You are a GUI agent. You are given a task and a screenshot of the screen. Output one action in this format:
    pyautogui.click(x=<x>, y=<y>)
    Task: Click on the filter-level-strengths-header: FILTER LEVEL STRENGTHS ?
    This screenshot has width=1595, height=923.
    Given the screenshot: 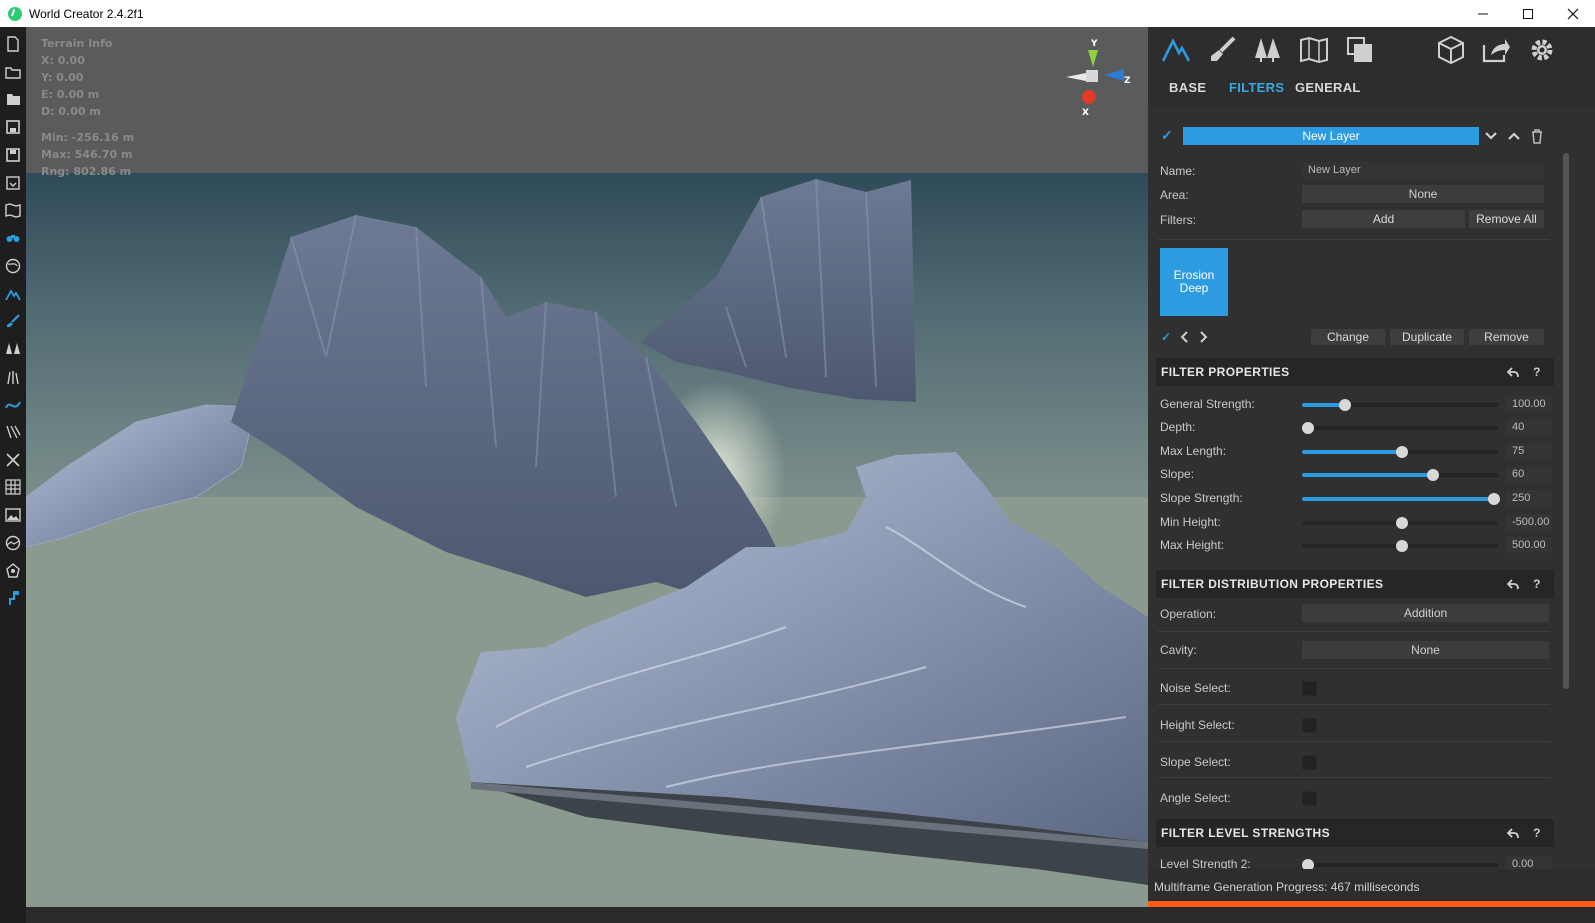 What is the action you would take?
    pyautogui.click(x=1355, y=833)
    